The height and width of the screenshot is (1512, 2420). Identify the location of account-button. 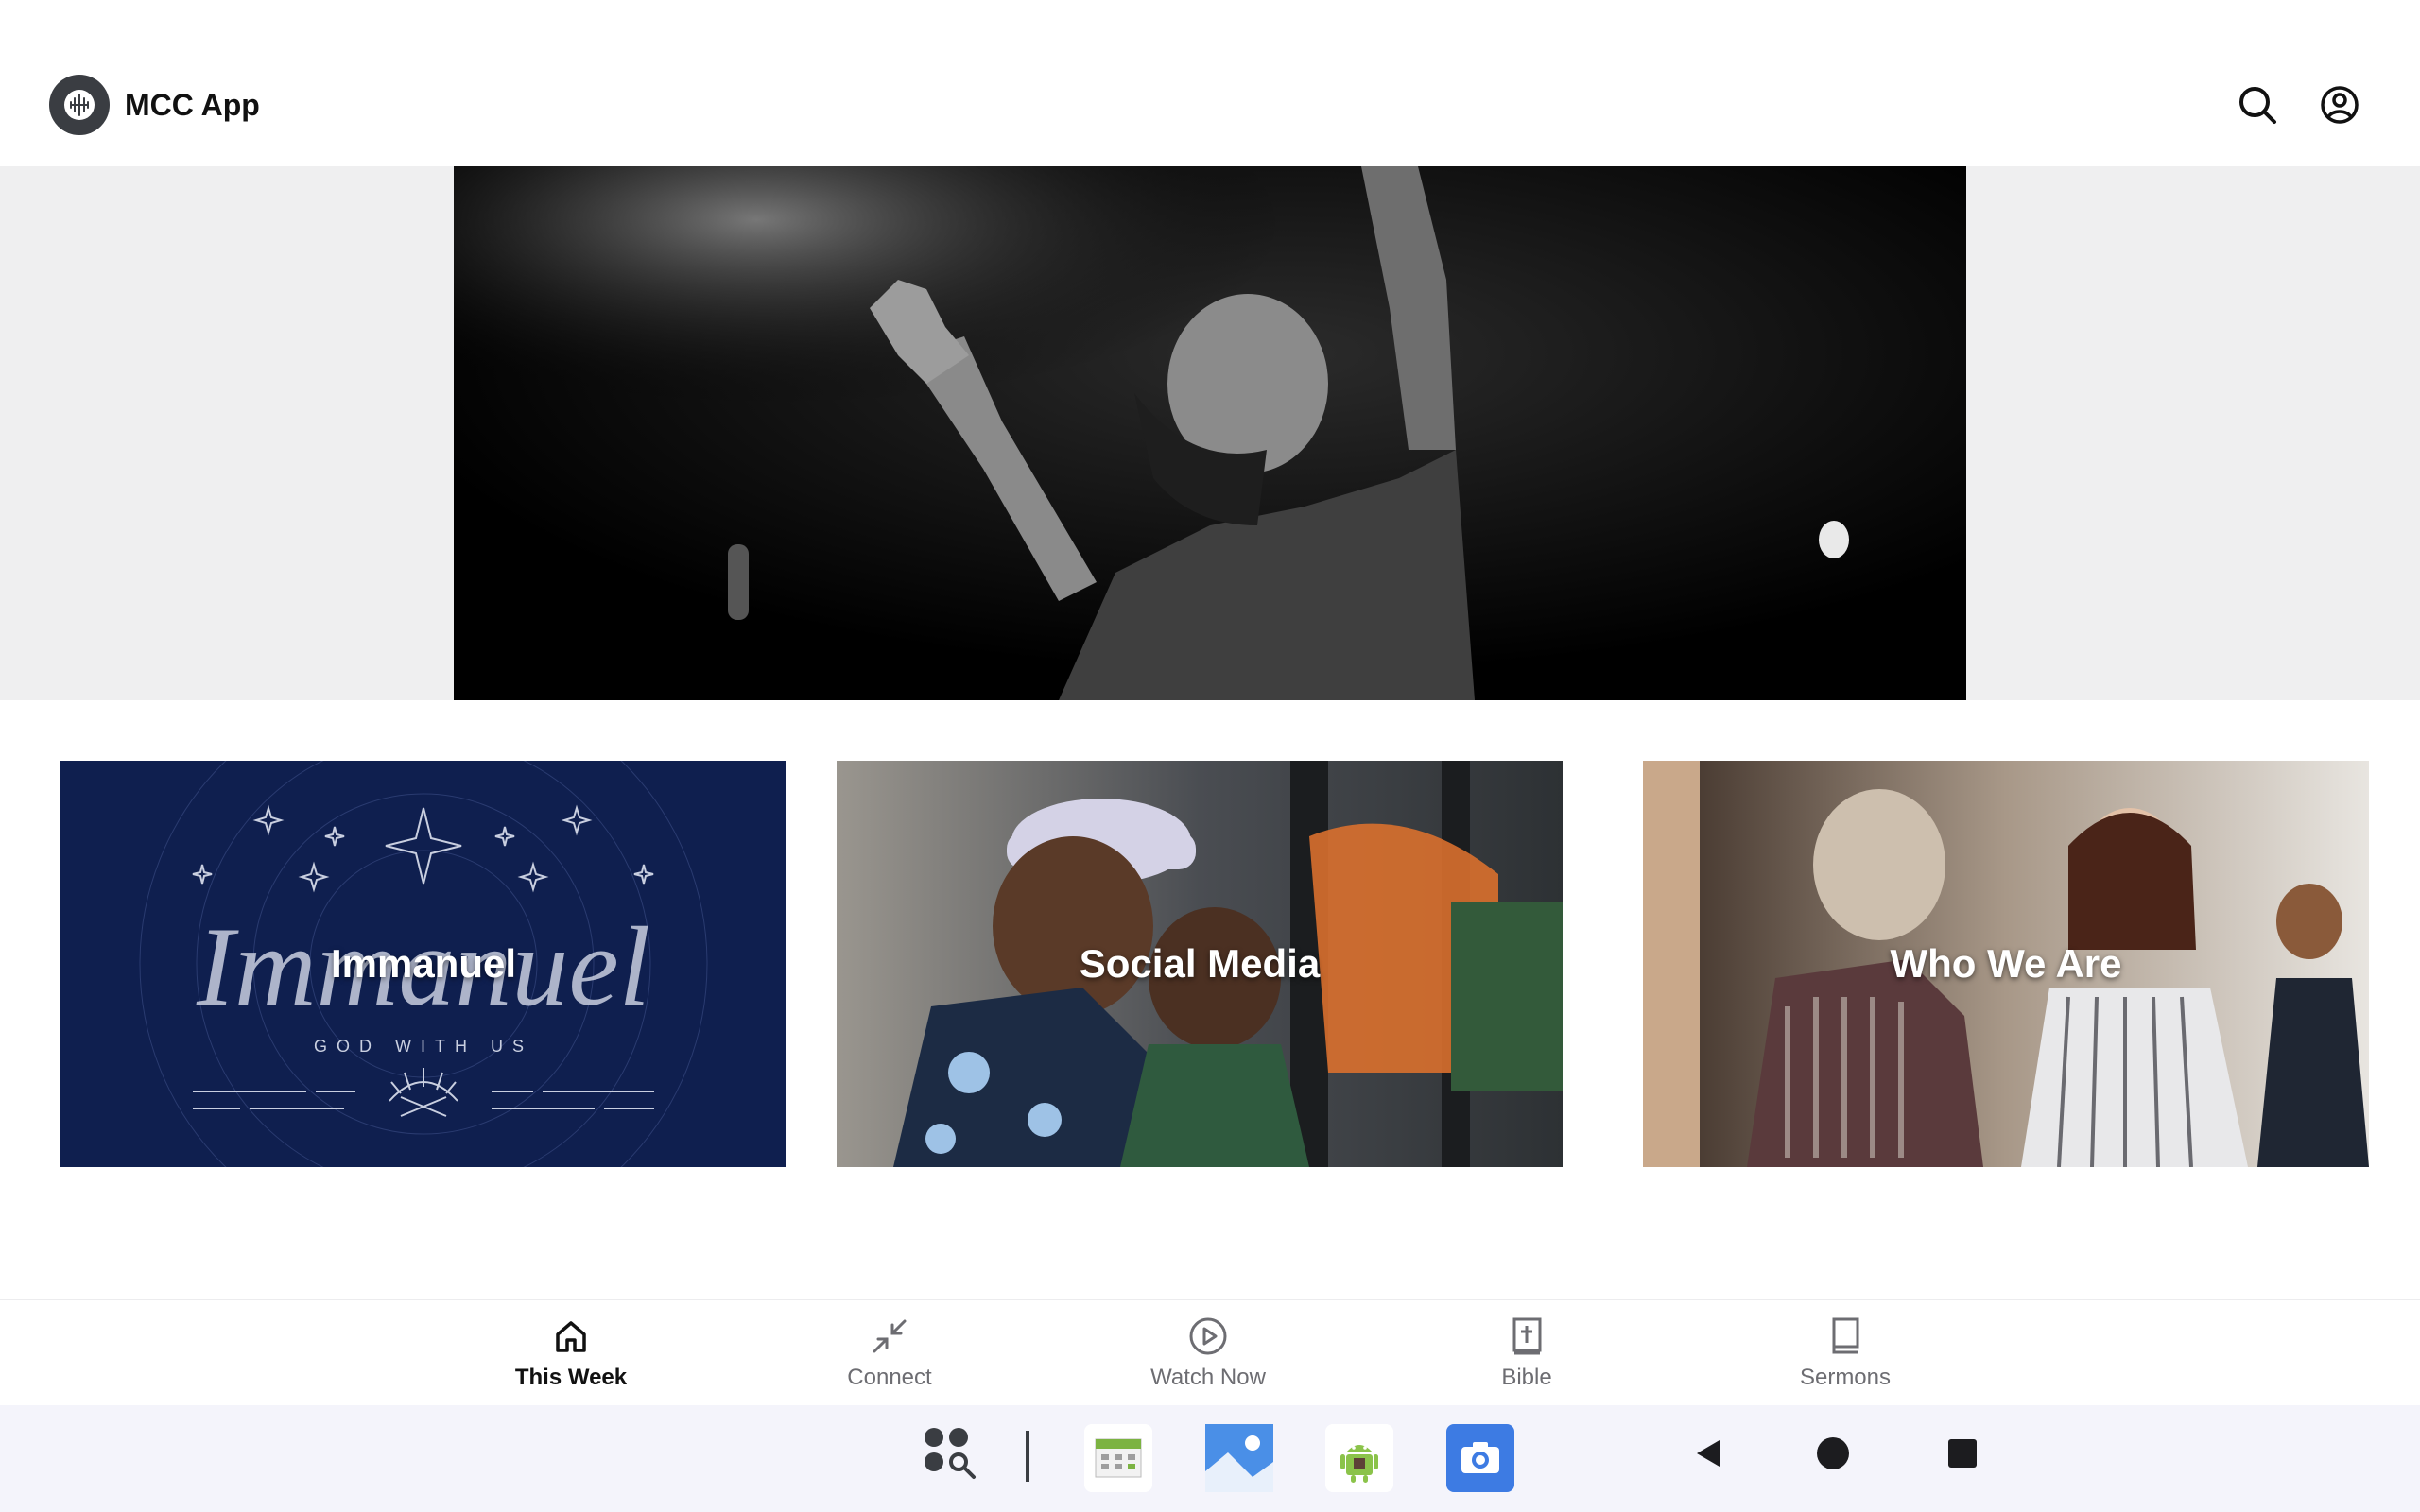
(2339, 105).